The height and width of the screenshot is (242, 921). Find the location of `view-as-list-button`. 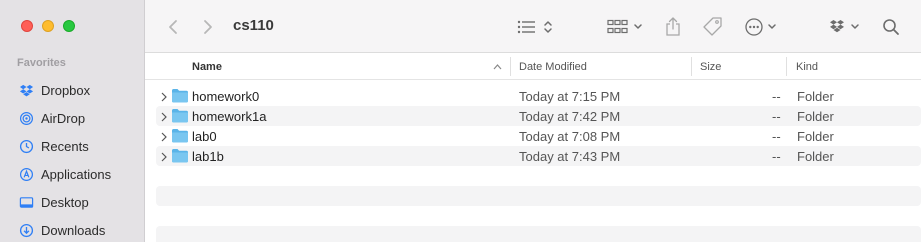

view-as-list-button is located at coordinates (536, 27).